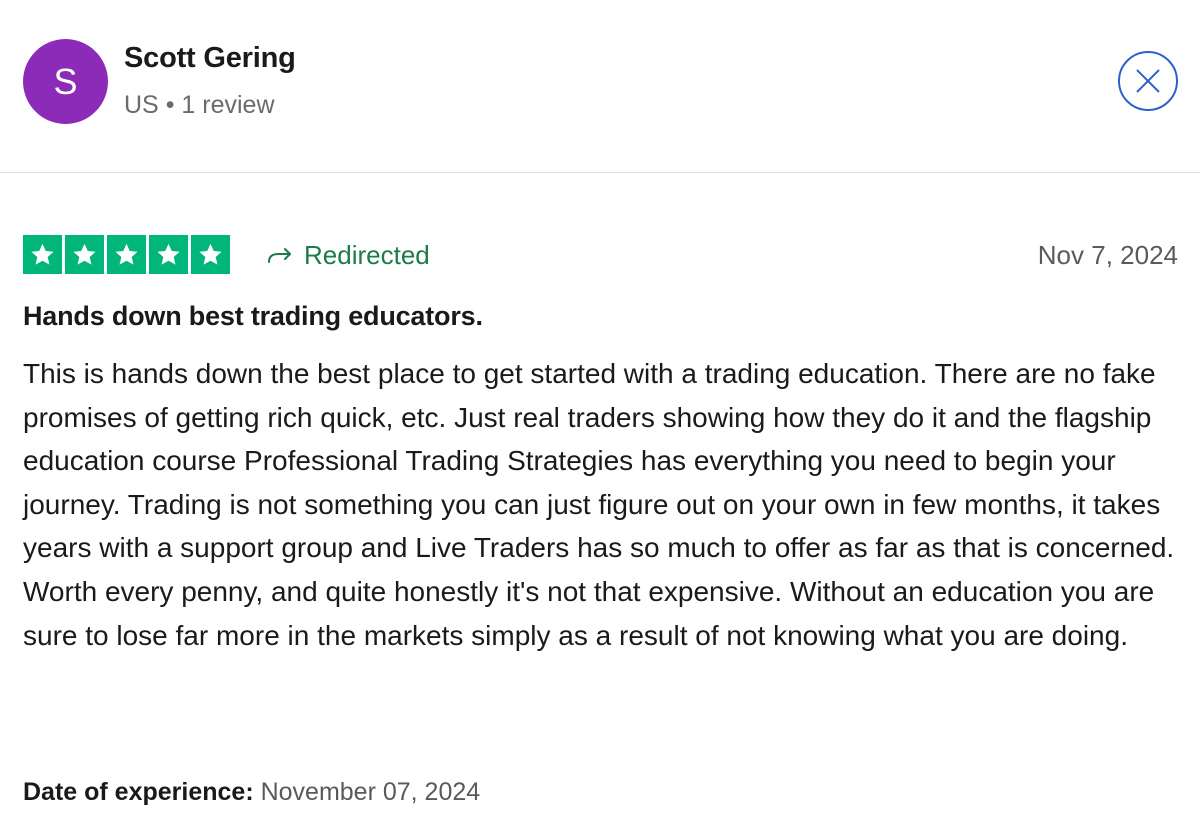 Image resolution: width=1200 pixels, height=827 pixels. I want to click on redirected-status: Redirected, so click(348, 255).